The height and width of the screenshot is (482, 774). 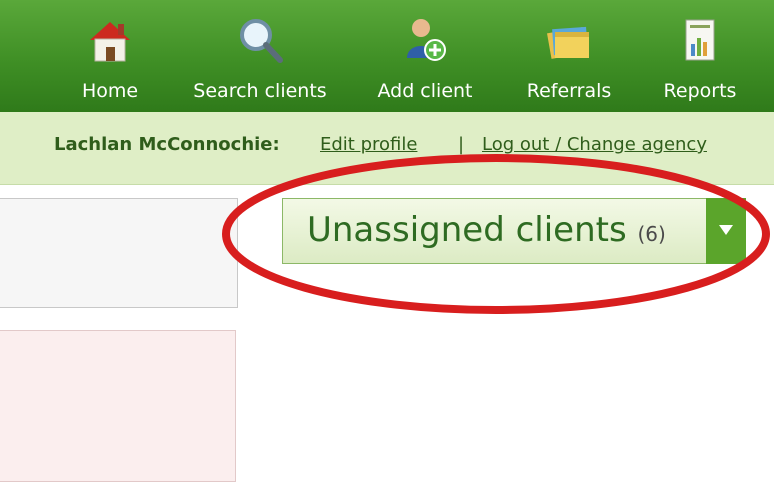 I want to click on add-user-icon, so click(x=426, y=40).